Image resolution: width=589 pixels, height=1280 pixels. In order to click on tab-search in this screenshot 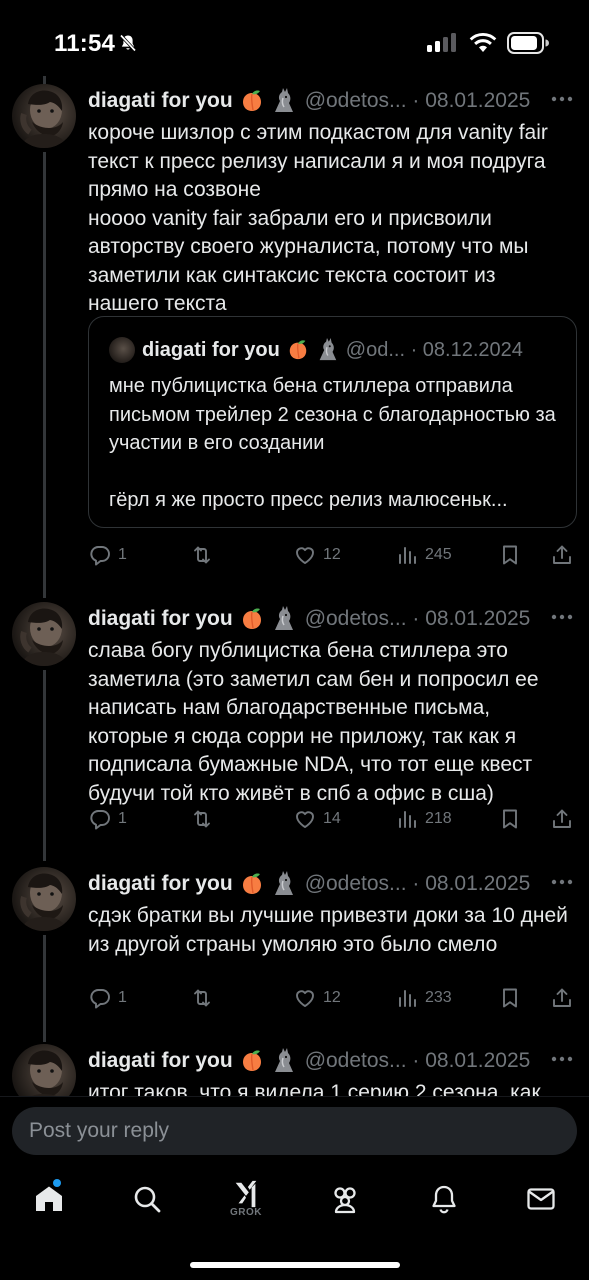, I will do `click(147, 1200)`.